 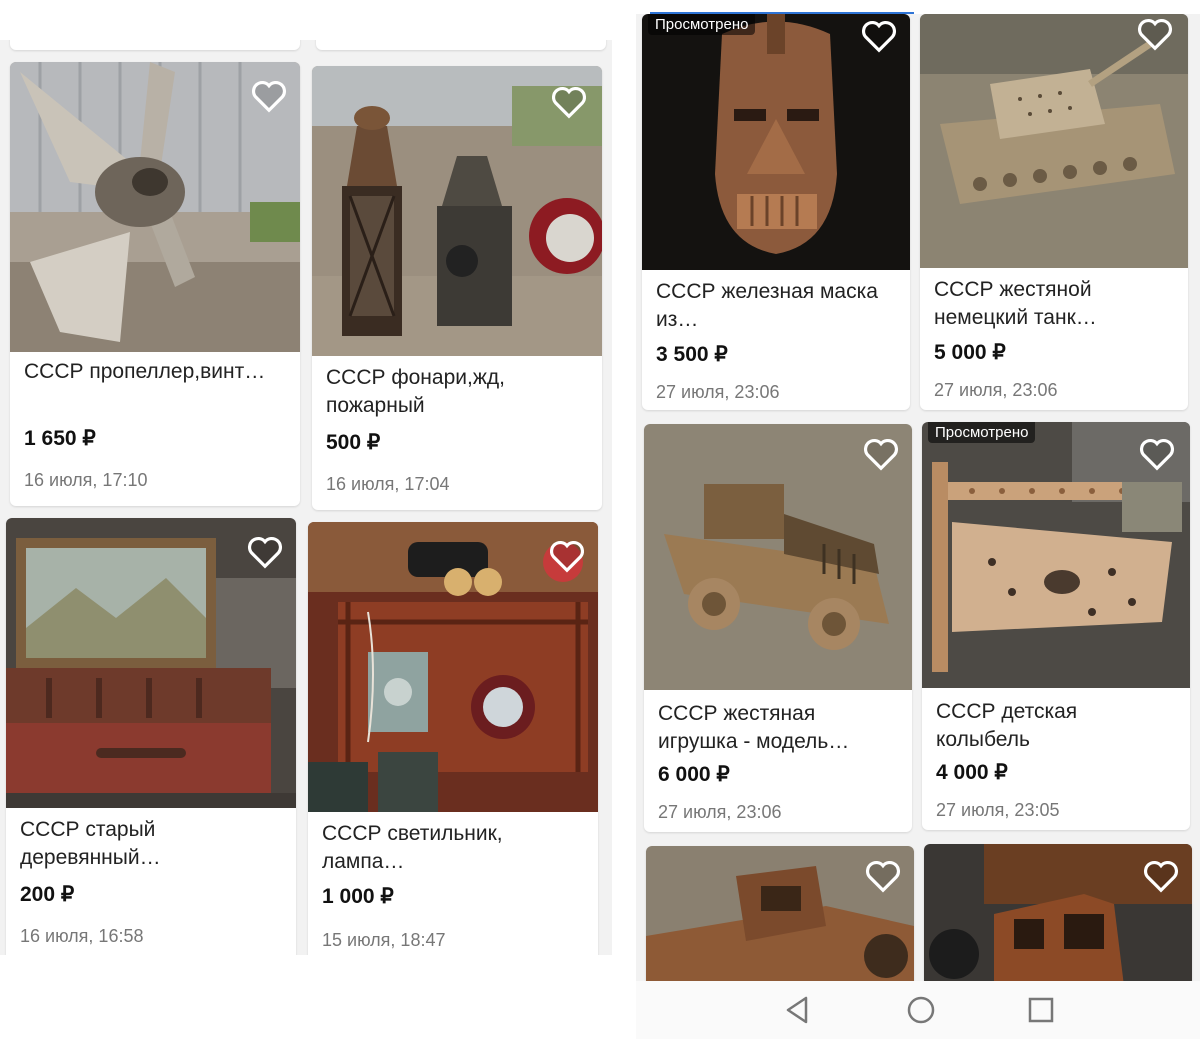 I want to click on listing-price: 200 ₽, so click(x=47, y=894).